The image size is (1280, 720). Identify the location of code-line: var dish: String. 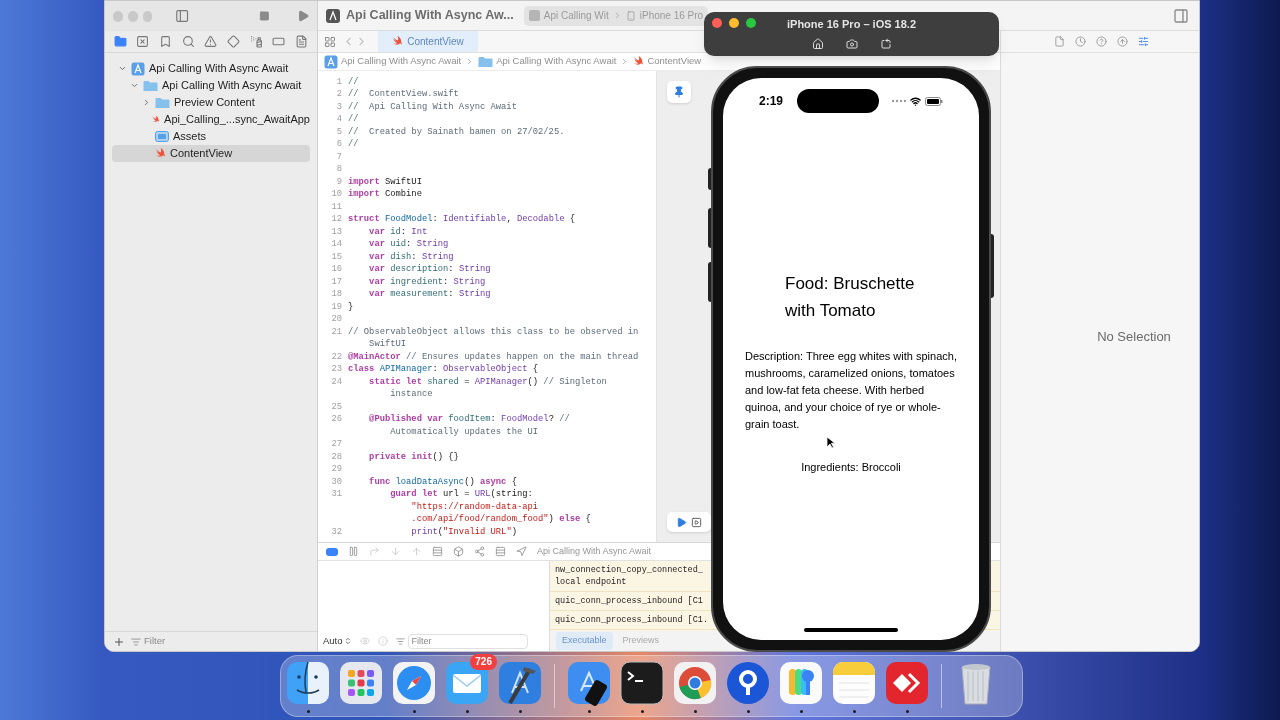
(411, 257).